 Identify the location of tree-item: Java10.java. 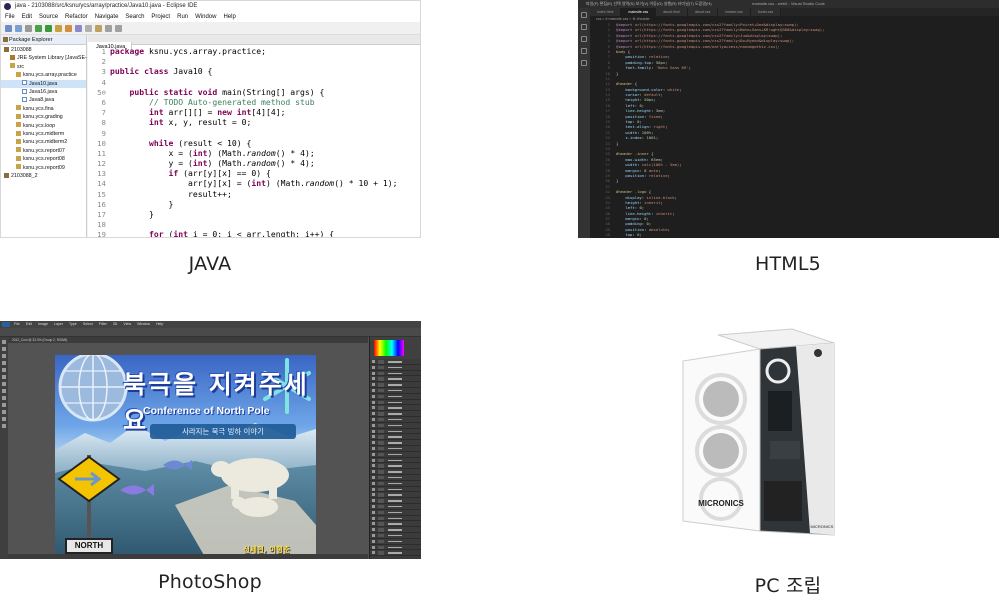
(43, 84).